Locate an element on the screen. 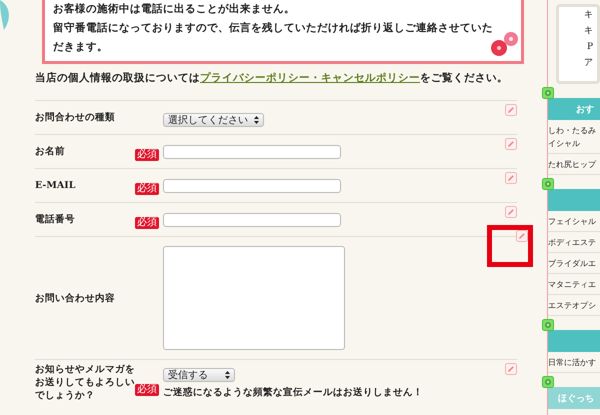 The width and height of the screenshot is (600, 415). card-text: P is located at coordinates (589, 47).